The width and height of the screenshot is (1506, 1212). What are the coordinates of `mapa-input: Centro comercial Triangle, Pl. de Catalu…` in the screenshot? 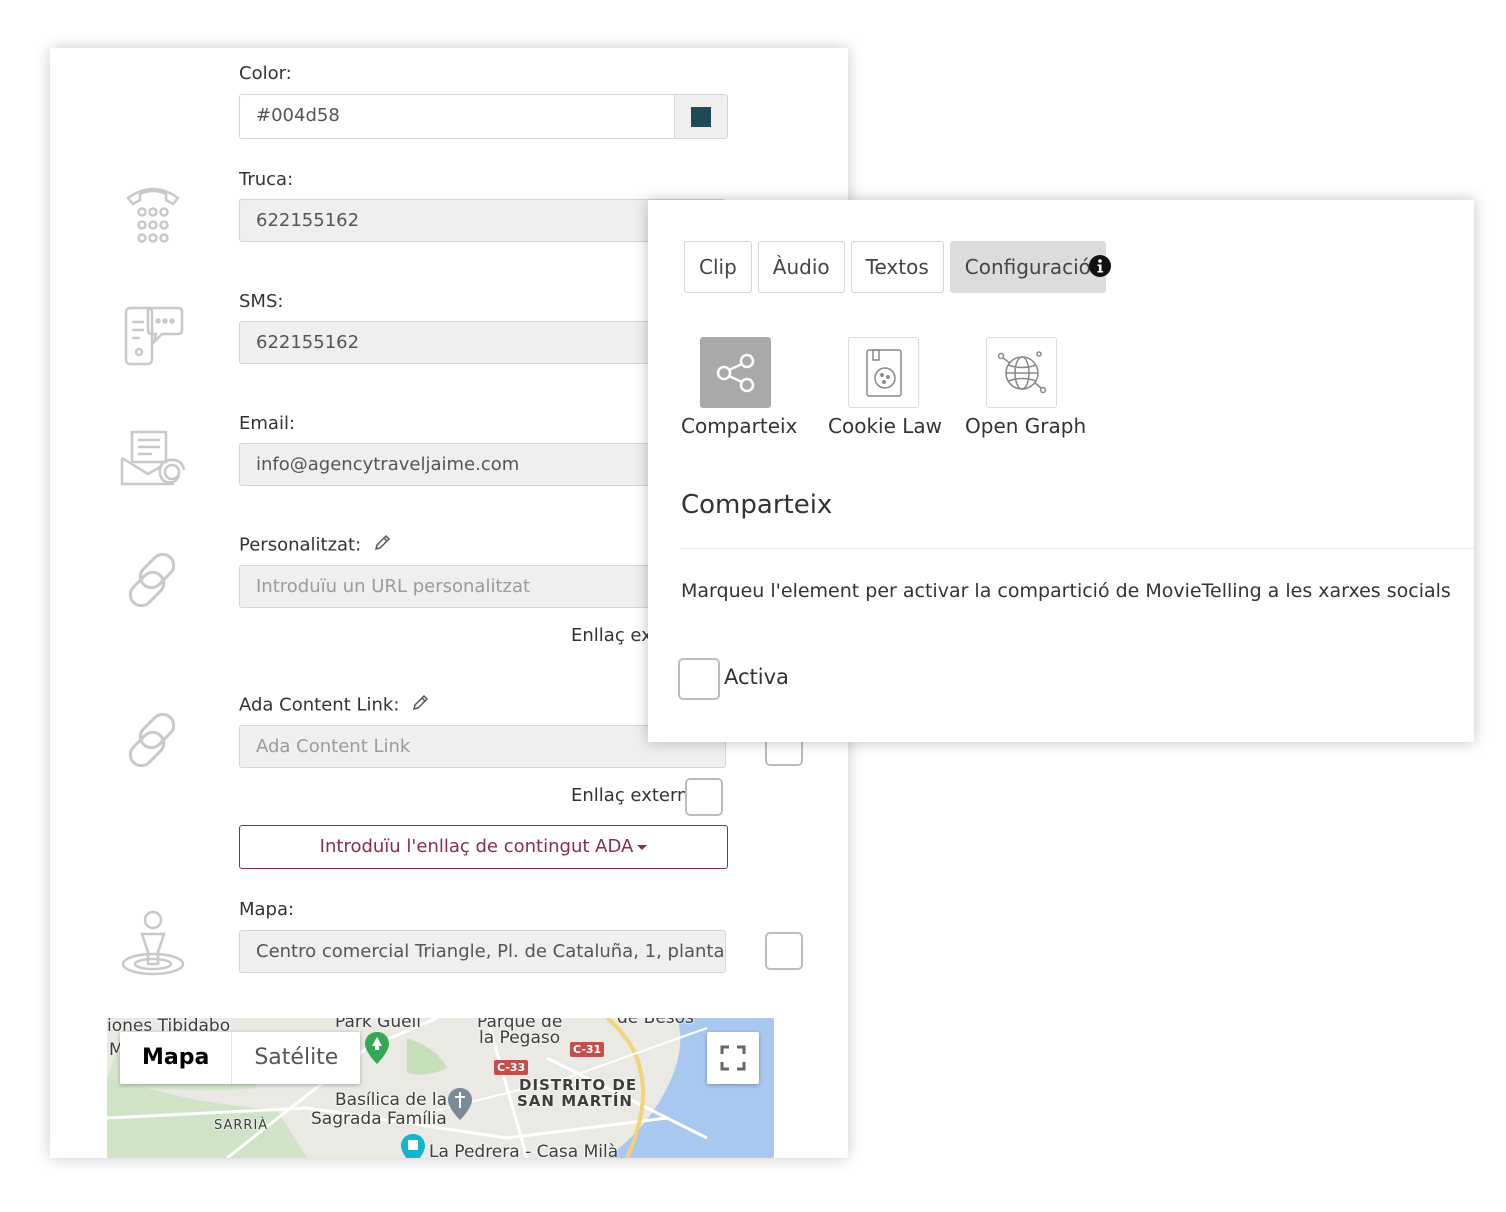 It's located at (482, 951).